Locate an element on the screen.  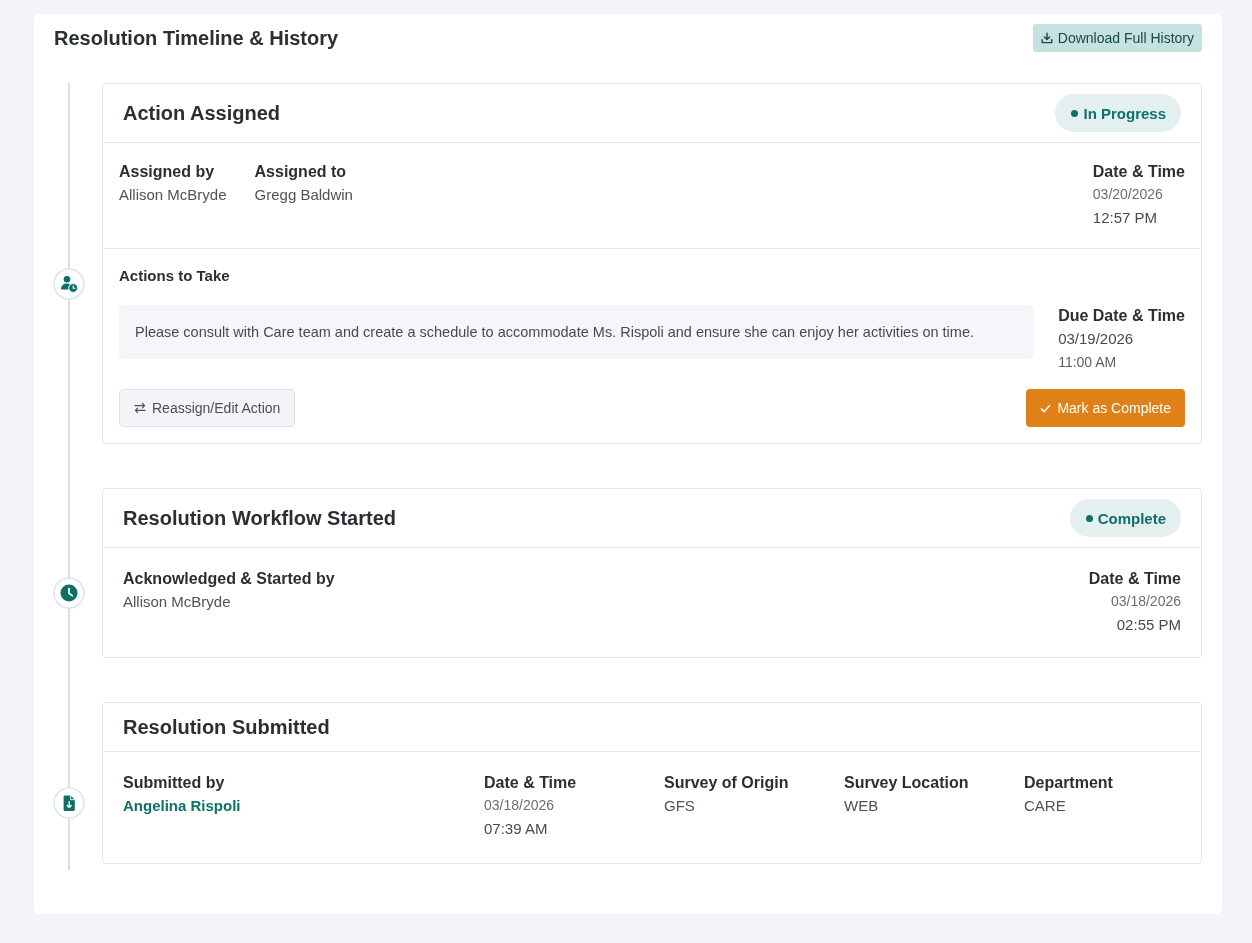
field-label: Assigned by is located at coordinates (167, 172).